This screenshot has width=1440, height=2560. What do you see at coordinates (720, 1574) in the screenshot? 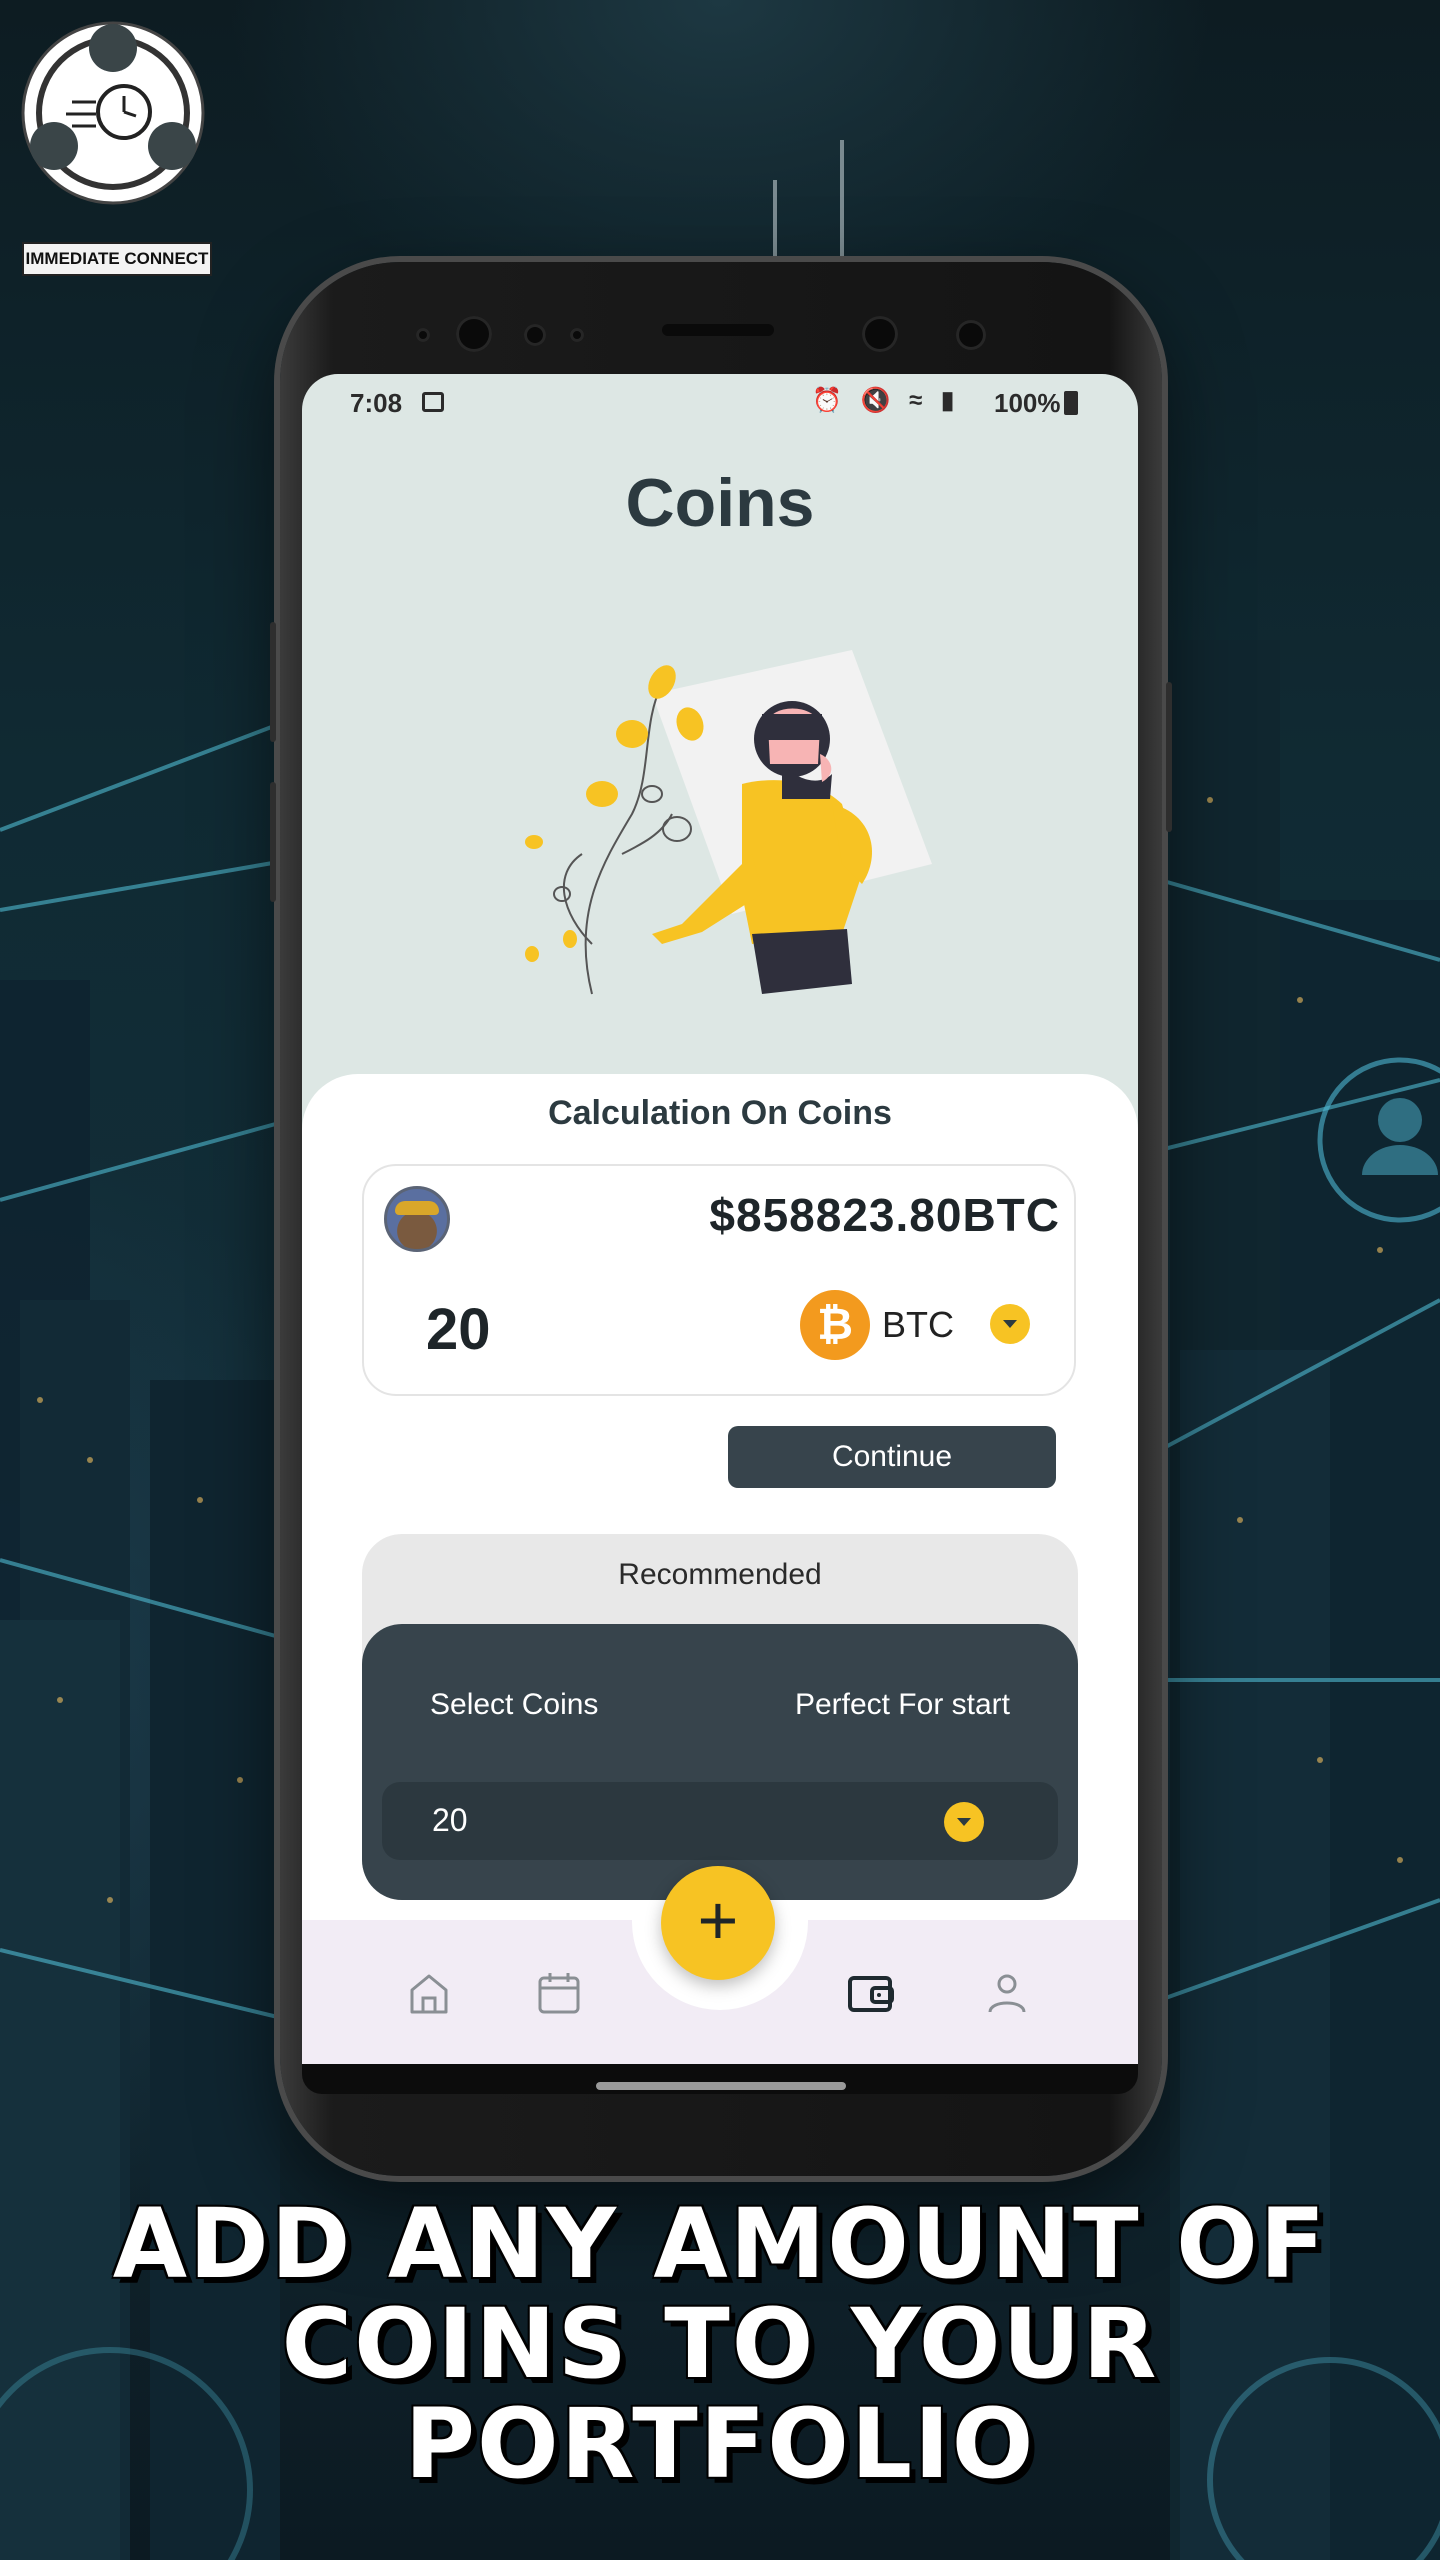
I see `recommended-title: Recommended` at bounding box center [720, 1574].